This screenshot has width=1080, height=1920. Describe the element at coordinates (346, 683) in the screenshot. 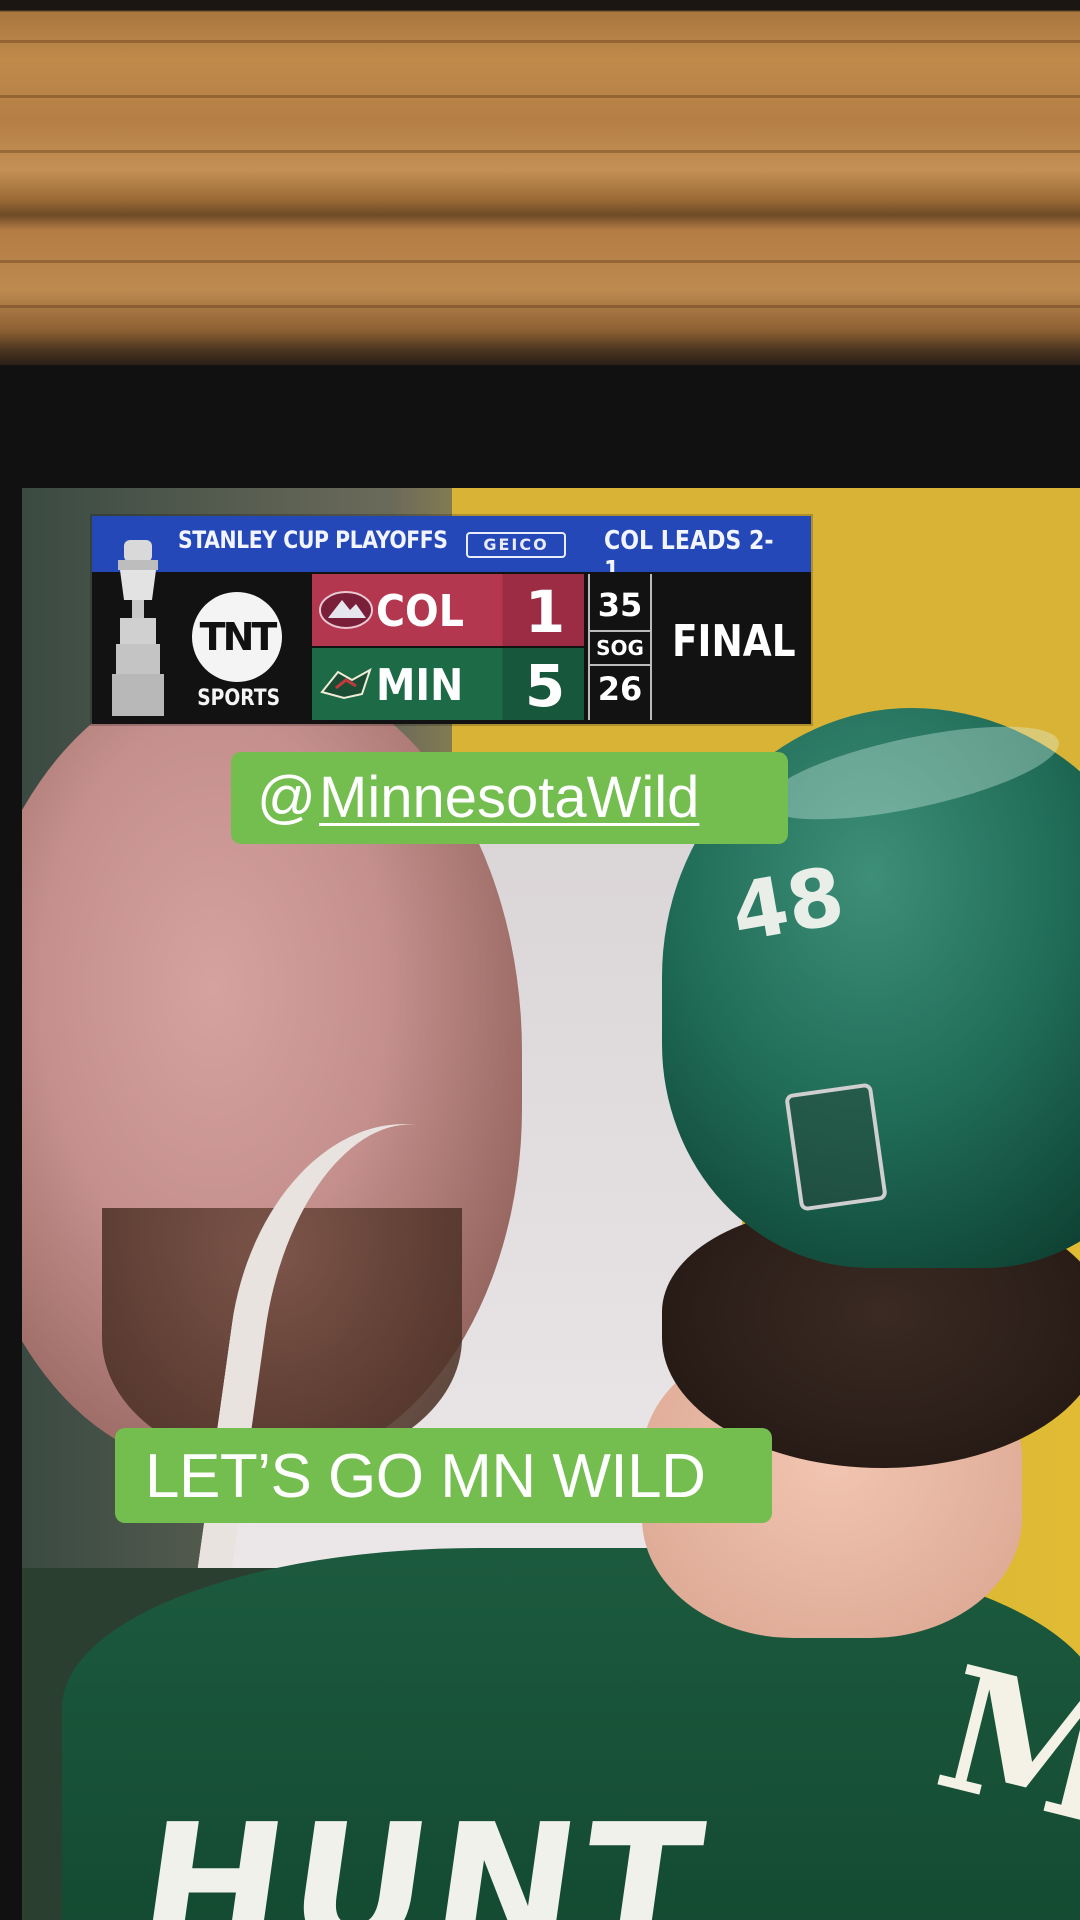

I see `wild-logo-icon` at that location.